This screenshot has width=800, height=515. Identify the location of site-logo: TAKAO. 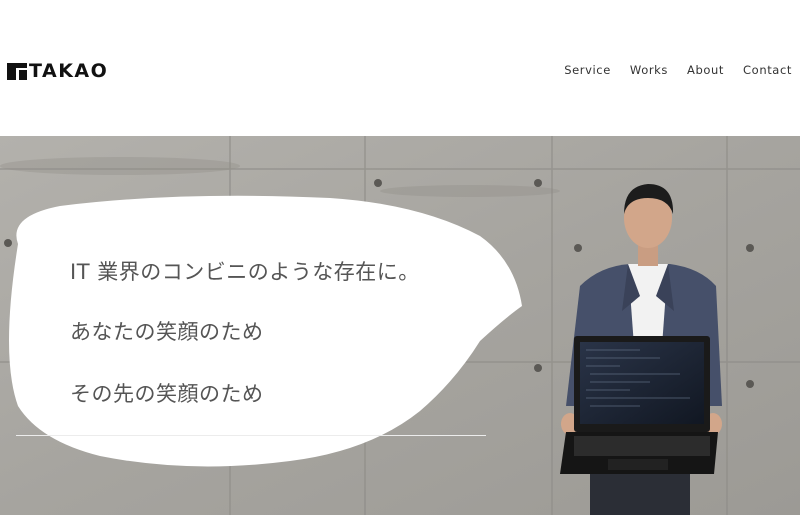
(57, 71).